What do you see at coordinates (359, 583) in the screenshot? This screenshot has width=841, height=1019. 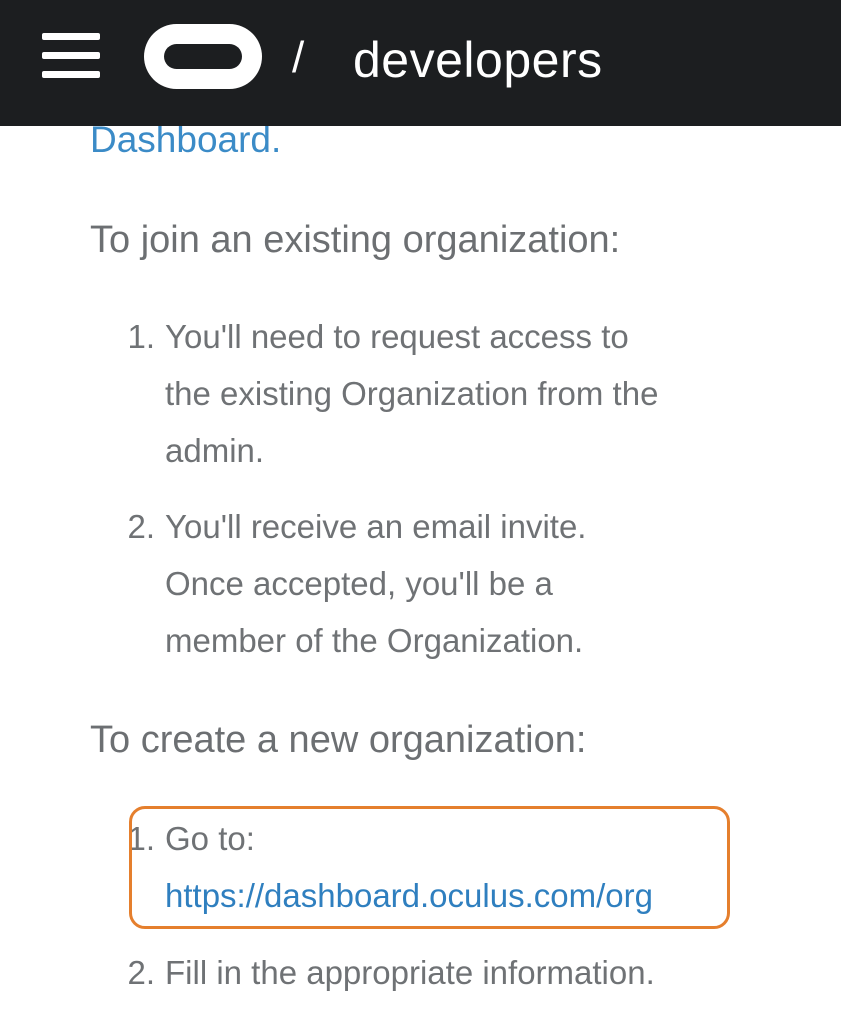 I see `list-item-line: Once accepted, you'll be a` at bounding box center [359, 583].